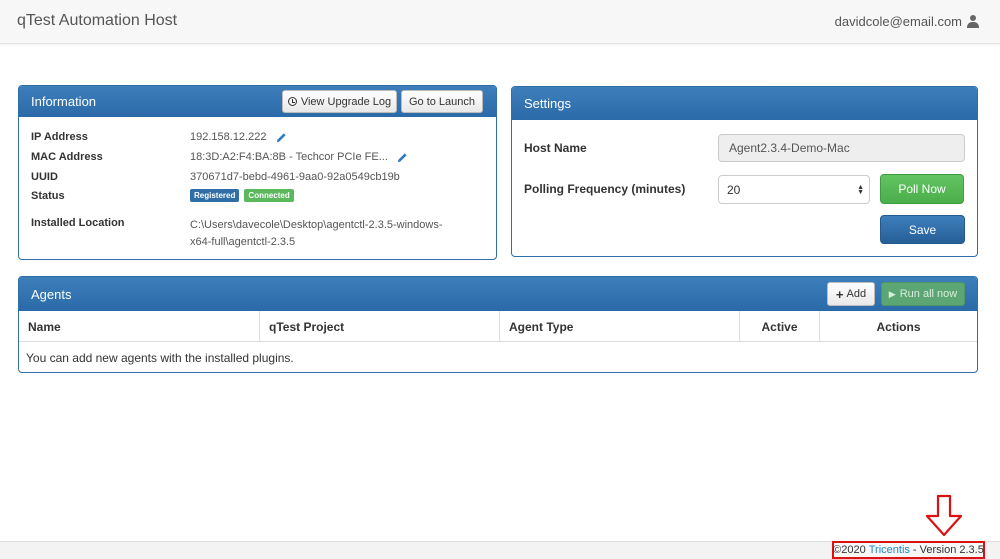 The image size is (1000, 559). Describe the element at coordinates (889, 550) in the screenshot. I see `tricentis-link: Tricentis` at that location.